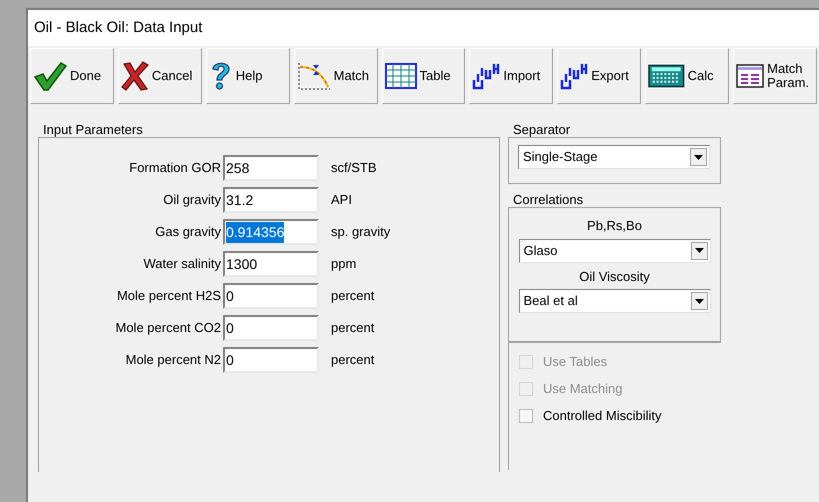 The image size is (819, 502). I want to click on checkbox-label: Controlled Miscibility, so click(602, 416).